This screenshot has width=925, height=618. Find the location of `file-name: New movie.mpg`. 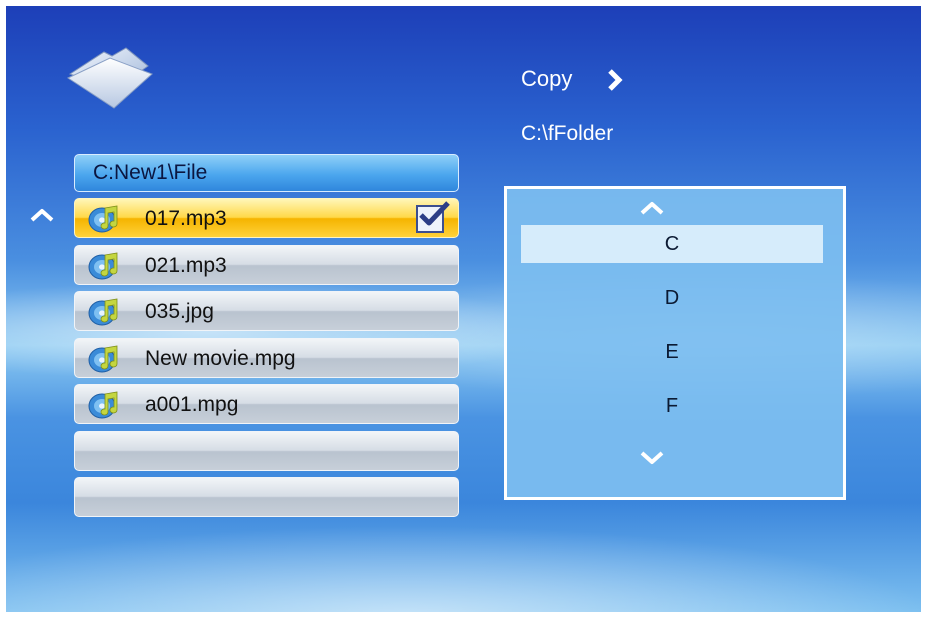

file-name: New movie.mpg is located at coordinates (220, 358).